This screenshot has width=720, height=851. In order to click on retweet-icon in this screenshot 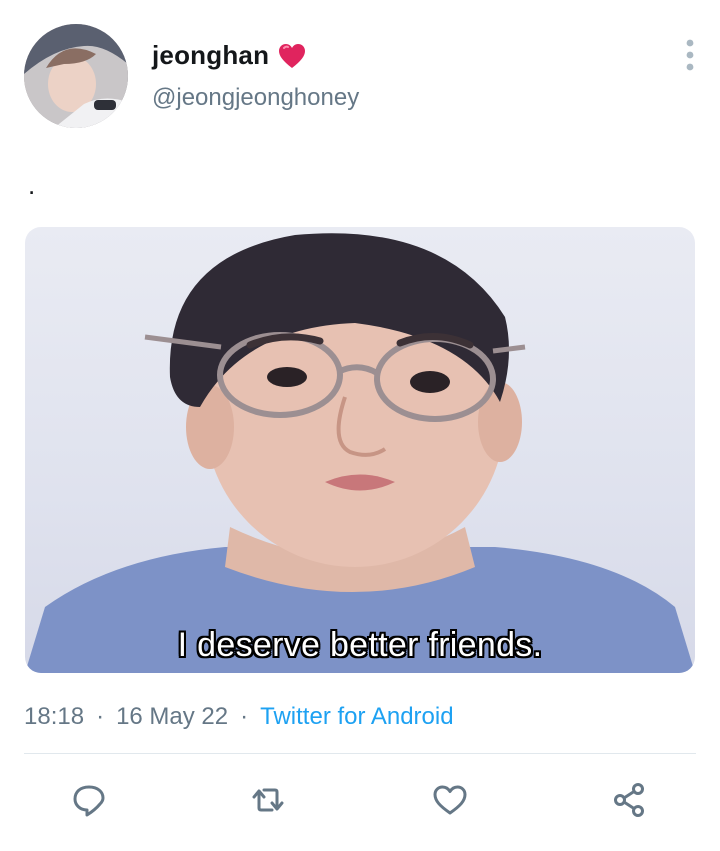, I will do `click(268, 800)`.